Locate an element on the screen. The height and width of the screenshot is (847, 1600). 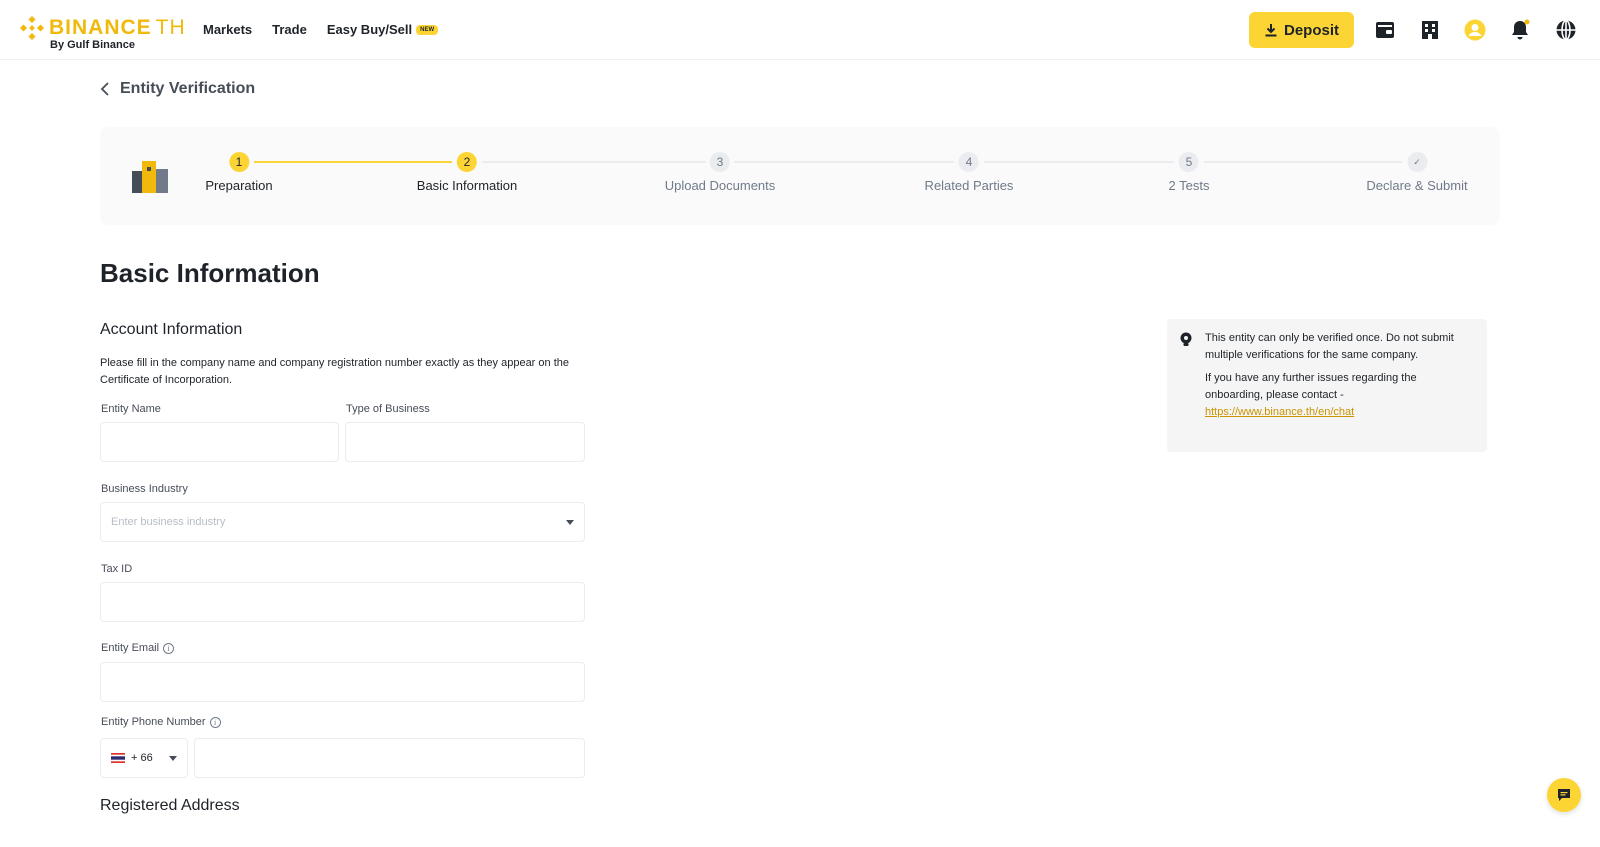
new-badge: NEW is located at coordinates (427, 29).